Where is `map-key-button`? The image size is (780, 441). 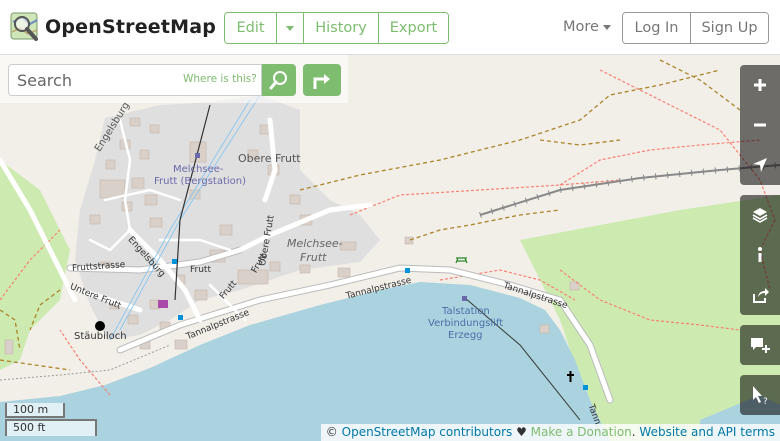 map-key-button is located at coordinates (760, 255).